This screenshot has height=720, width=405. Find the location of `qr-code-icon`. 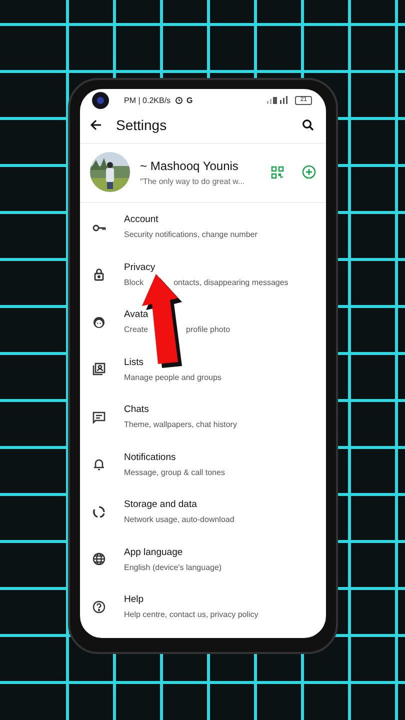

qr-code-icon is located at coordinates (277, 172).